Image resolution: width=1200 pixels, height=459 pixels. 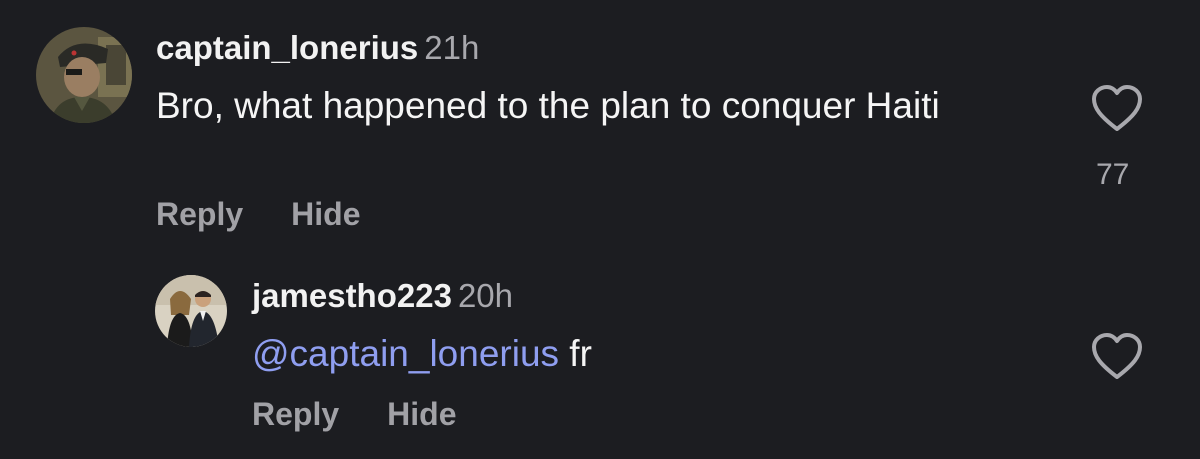 What do you see at coordinates (485, 295) in the screenshot?
I see `timestamp: 20h` at bounding box center [485, 295].